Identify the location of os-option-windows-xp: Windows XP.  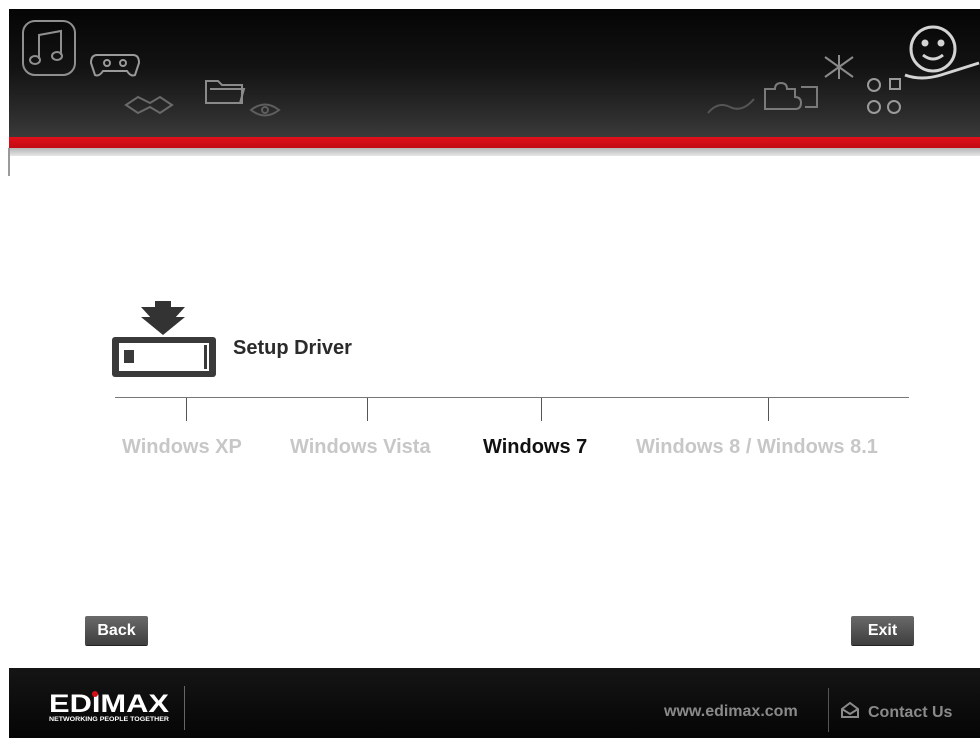
(182, 447).